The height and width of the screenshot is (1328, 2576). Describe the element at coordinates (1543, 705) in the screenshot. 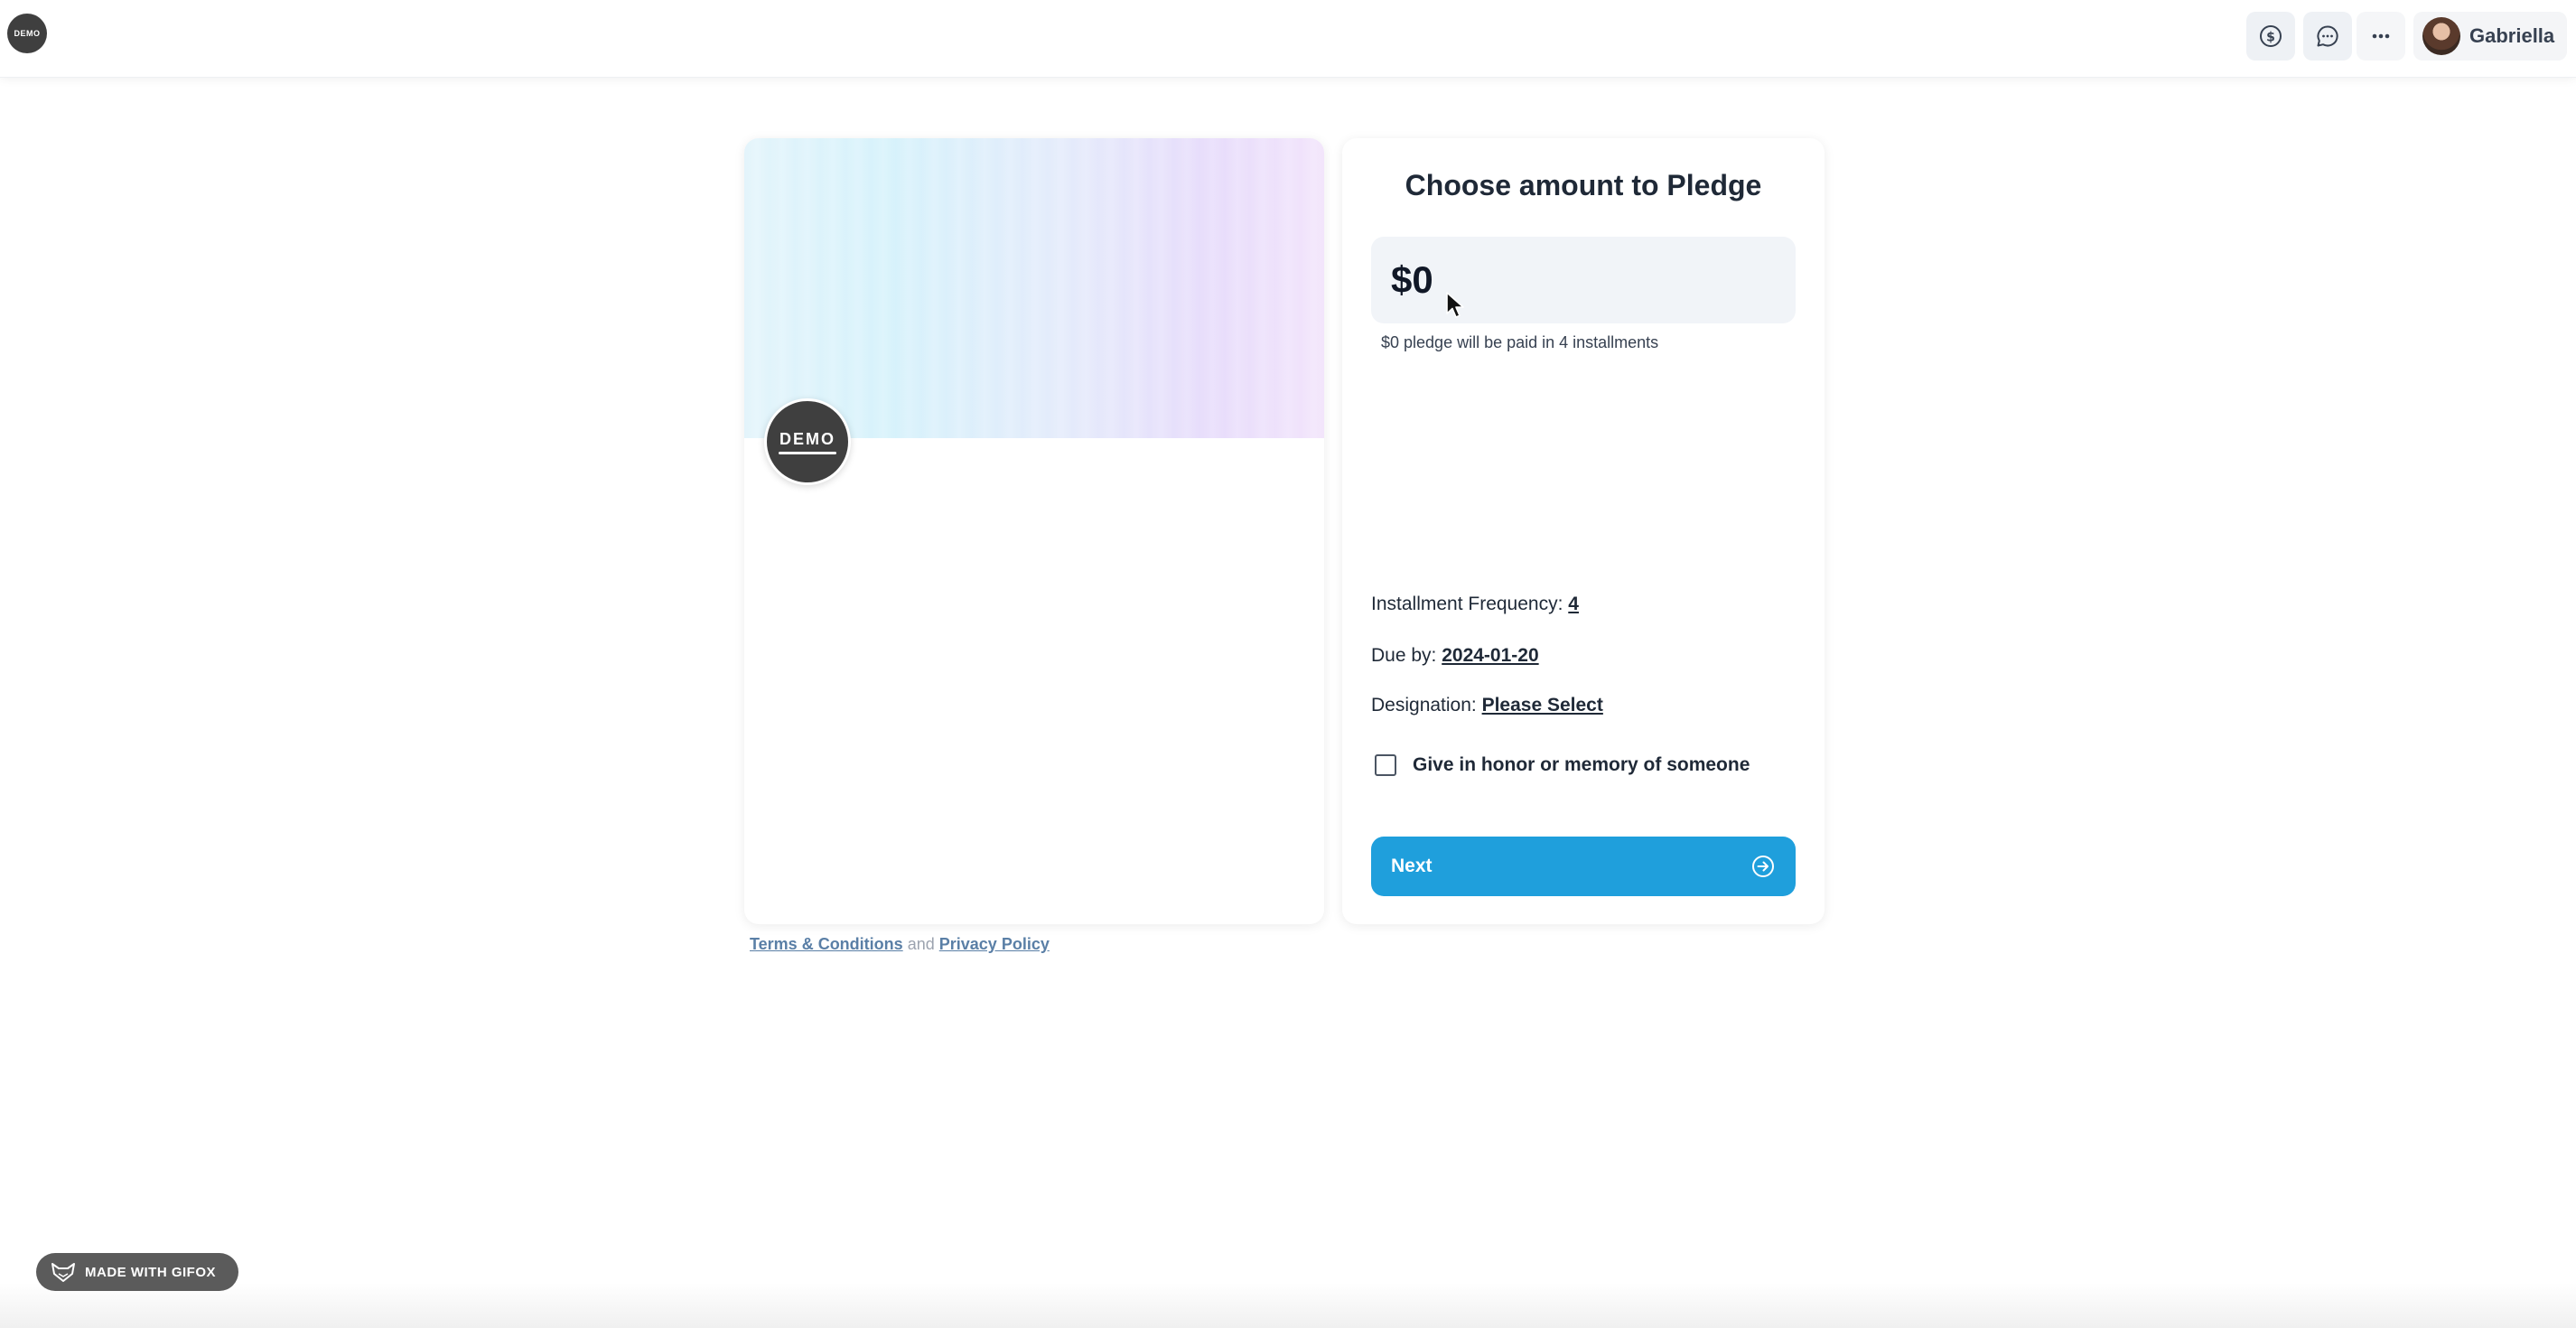

I see `designation-select: Please Select` at that location.